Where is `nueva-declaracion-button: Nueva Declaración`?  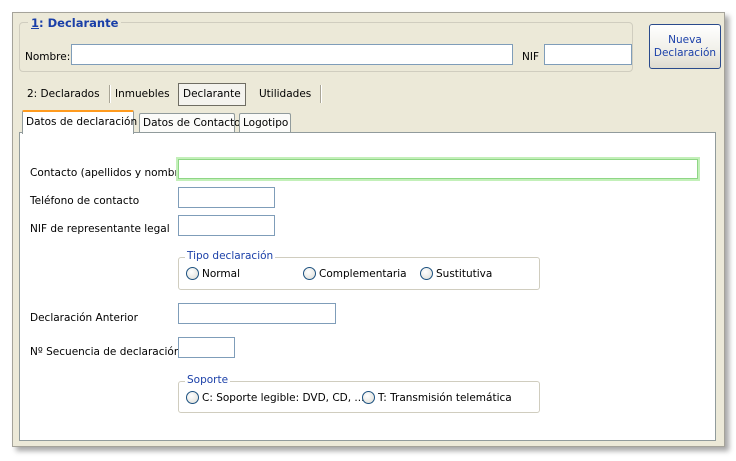
nueva-declaracion-button: Nueva Declaración is located at coordinates (685, 46).